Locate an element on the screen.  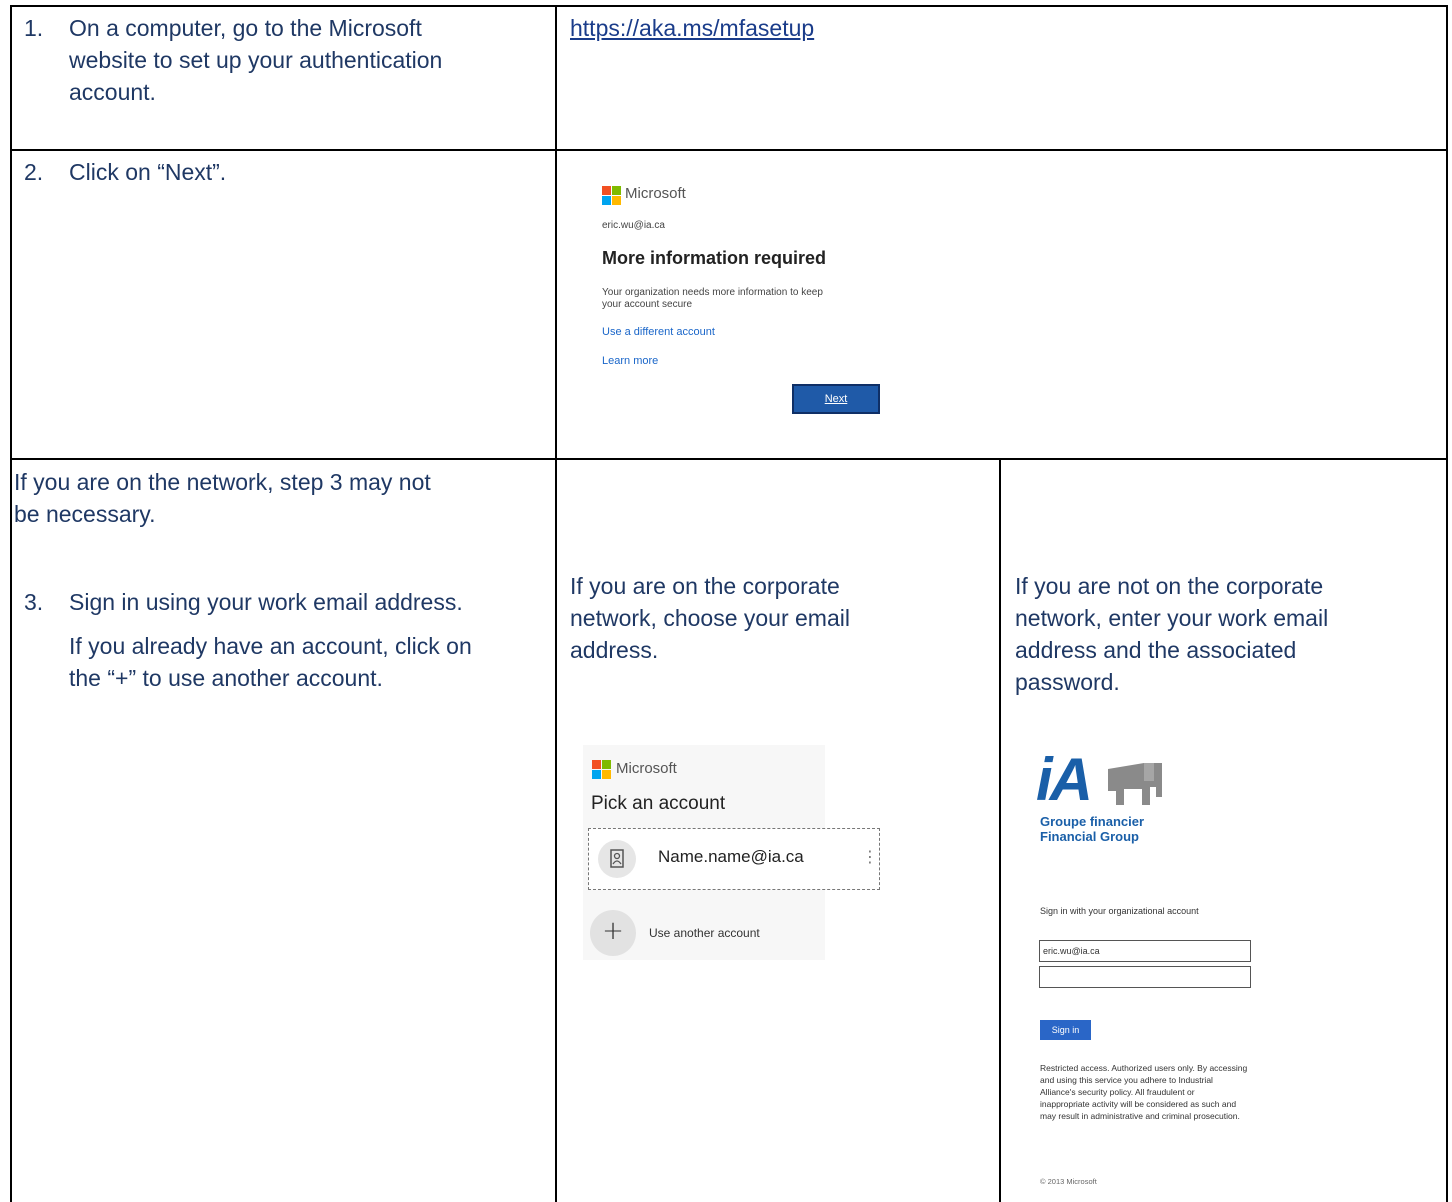
ia-group-line-2: Financial Group is located at coordinates (1089, 836).